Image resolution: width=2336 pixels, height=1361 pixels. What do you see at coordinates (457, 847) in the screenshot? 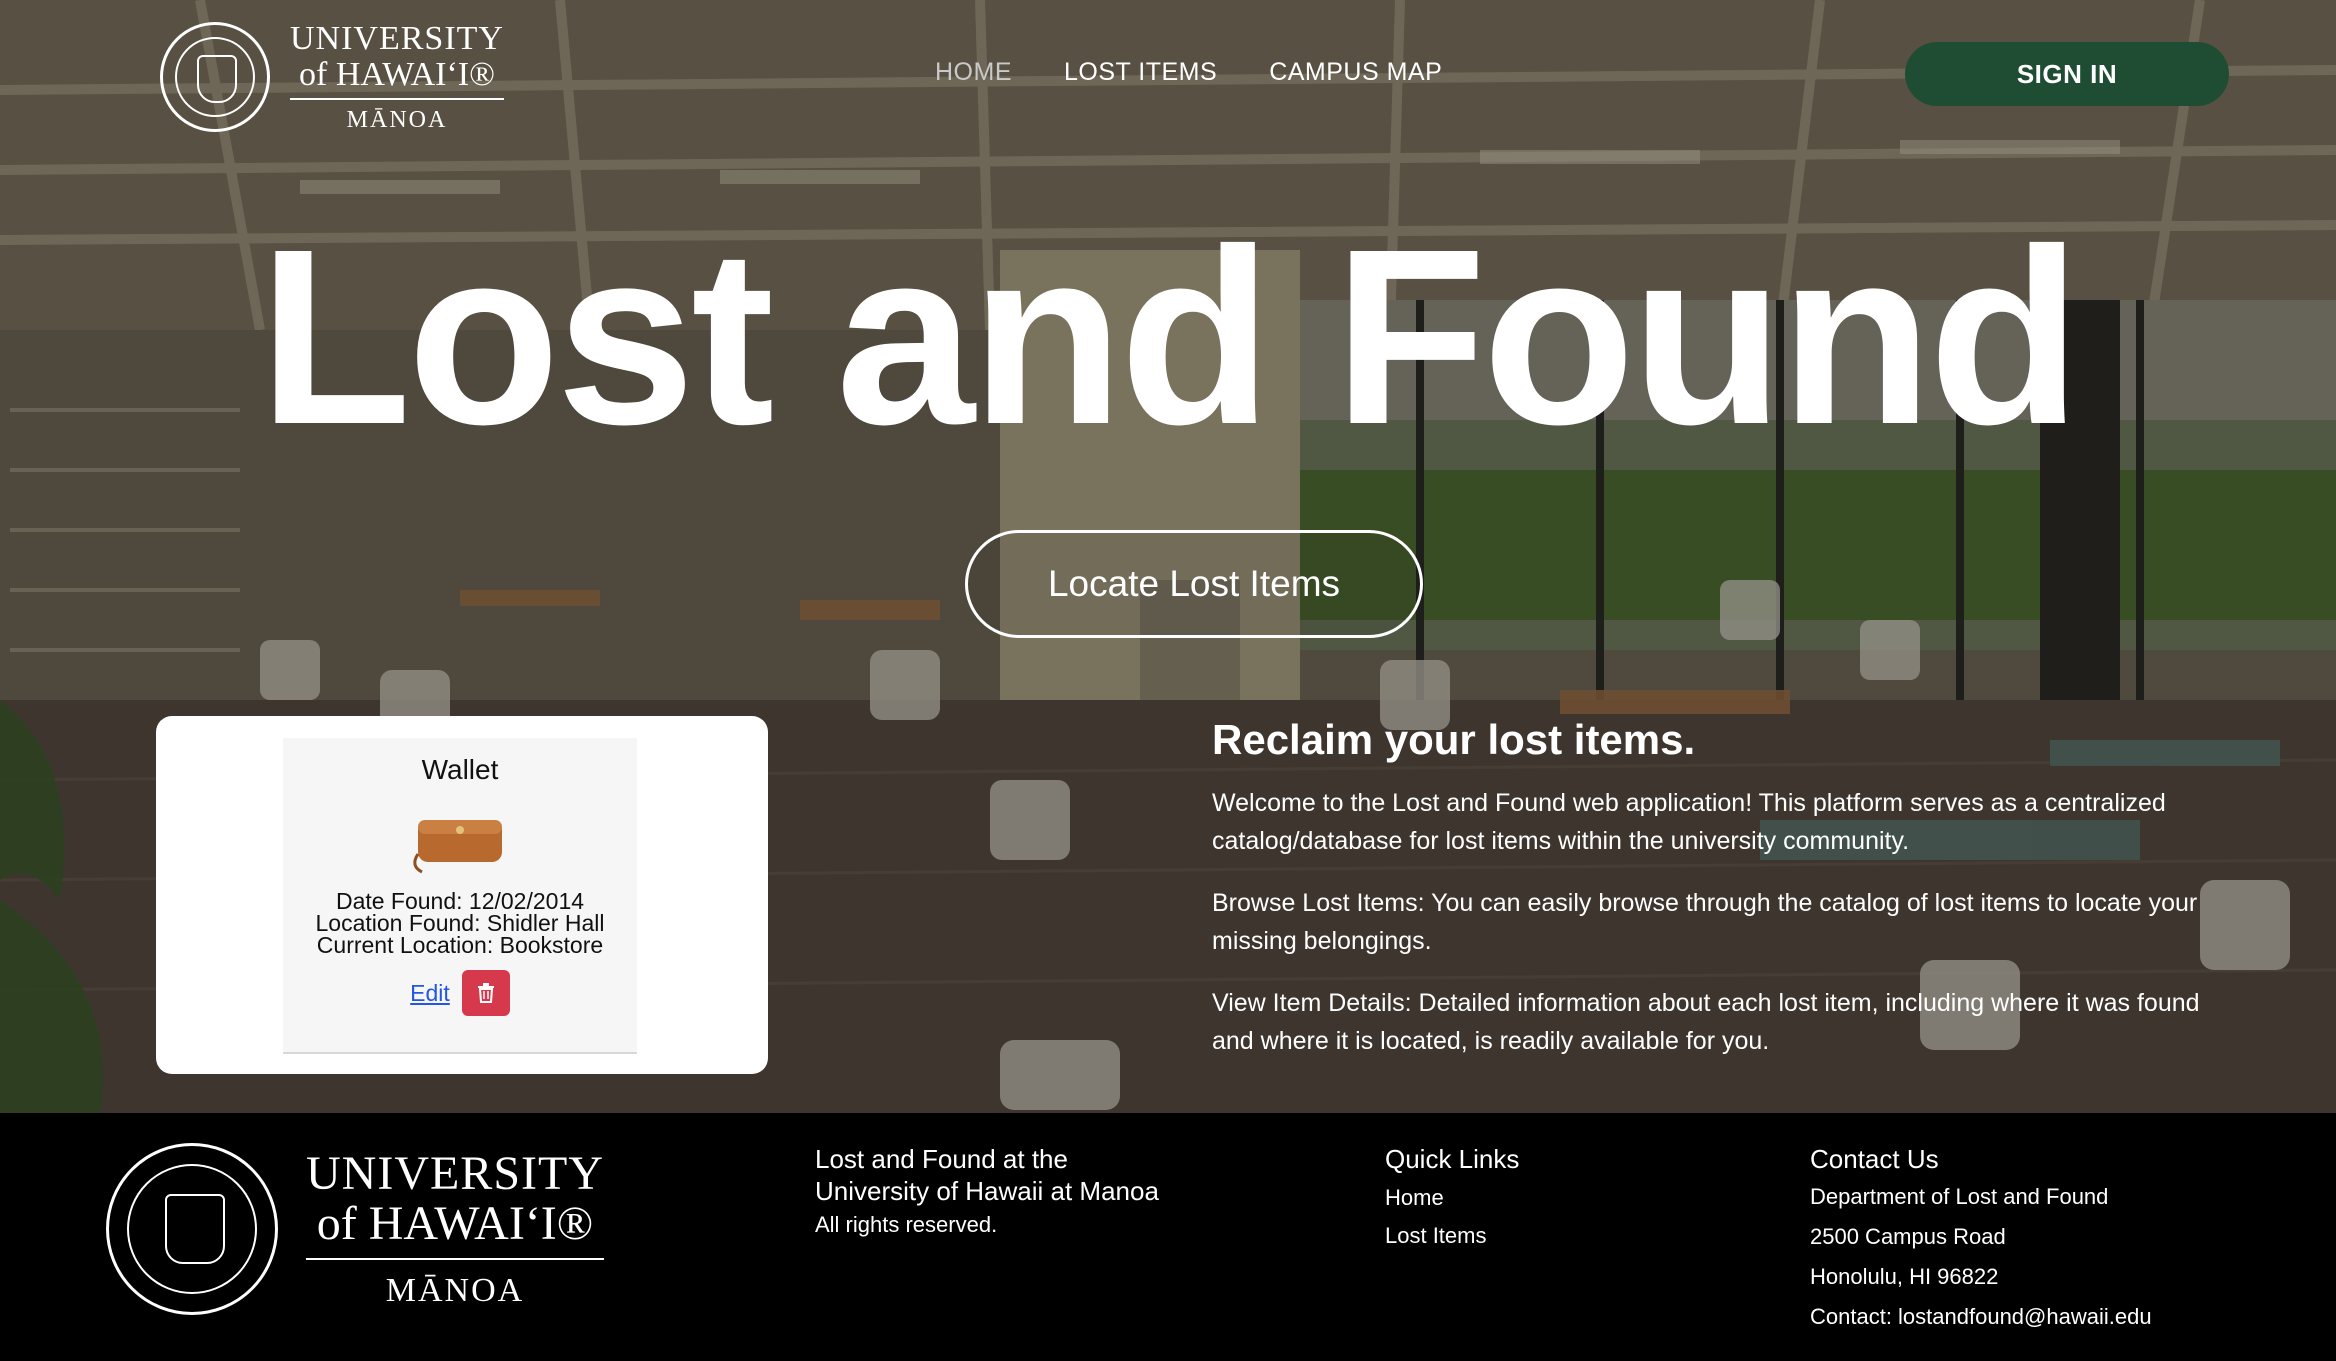
I see `wallet-image` at bounding box center [457, 847].